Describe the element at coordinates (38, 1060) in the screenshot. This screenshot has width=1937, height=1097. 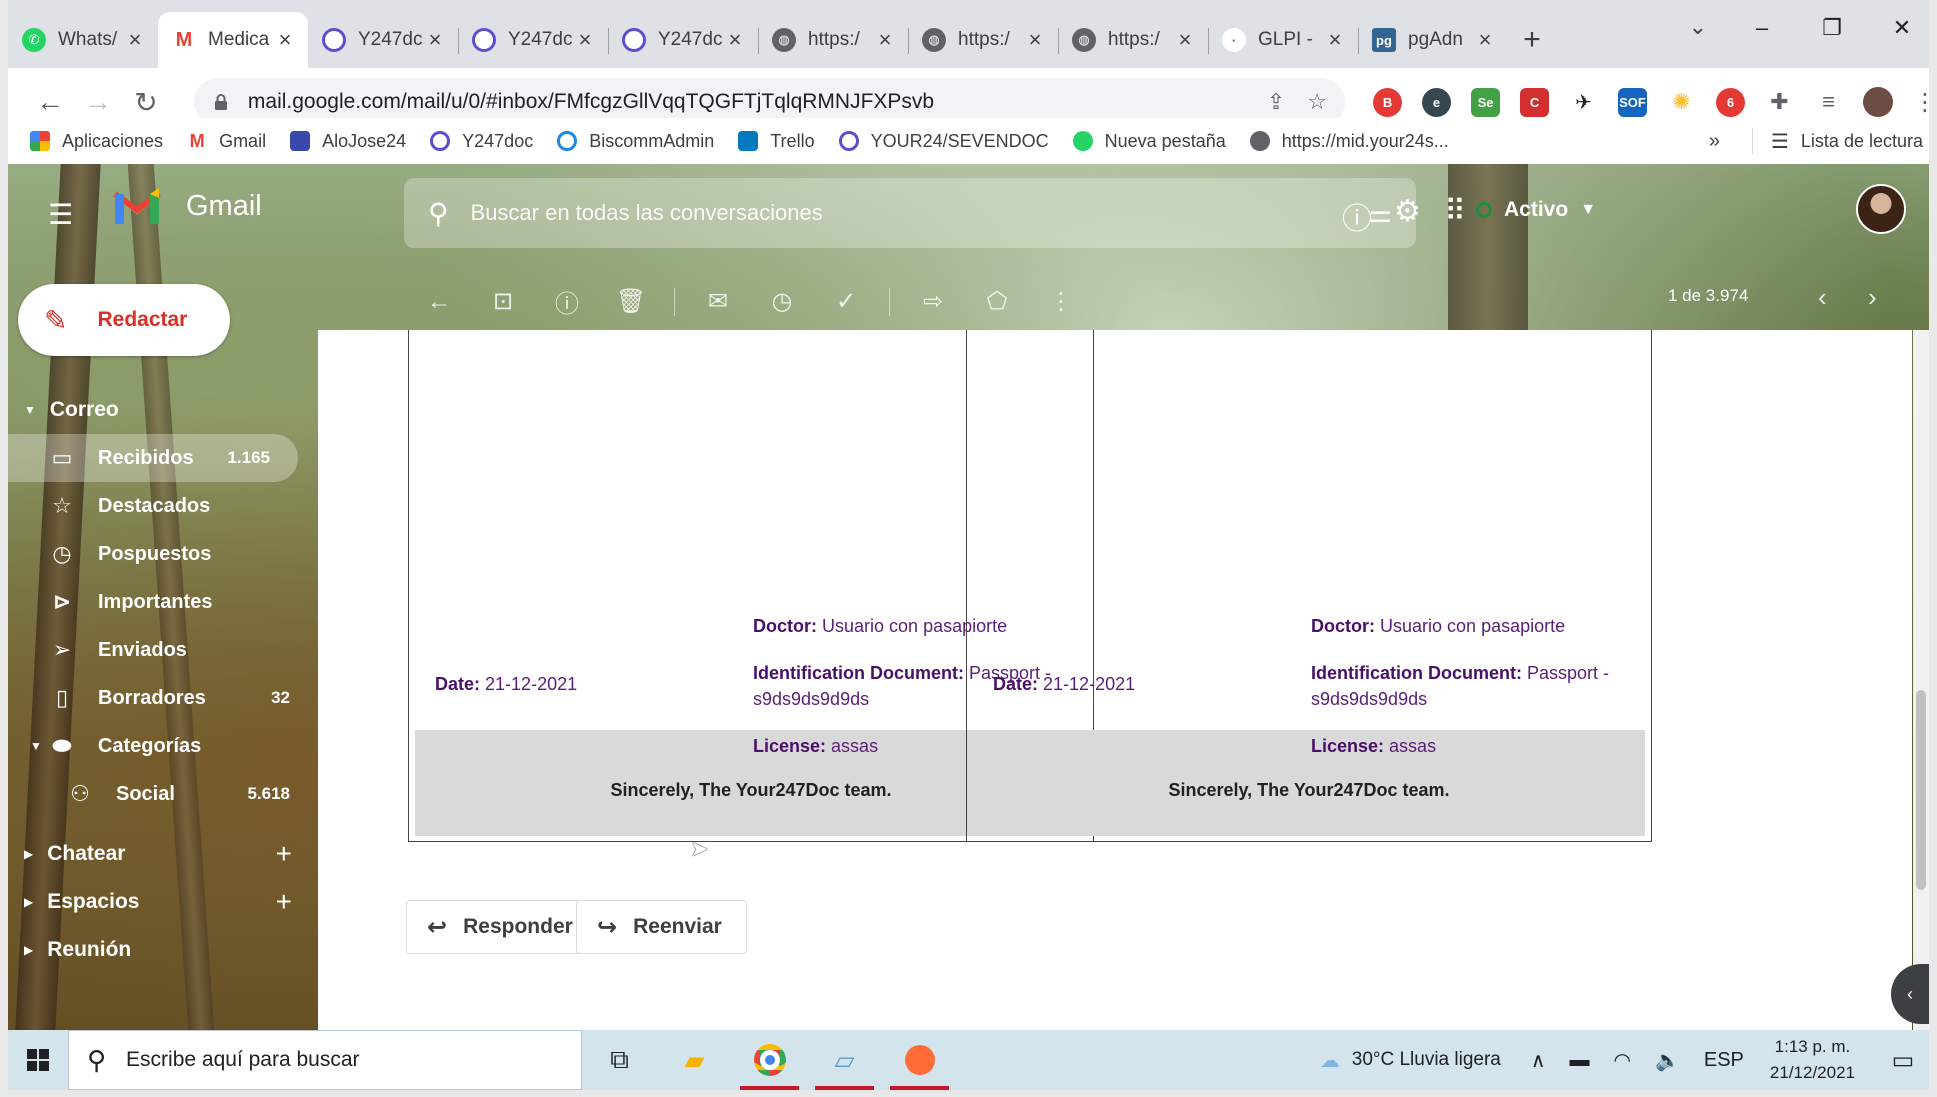
I see `windows-start-icon` at that location.